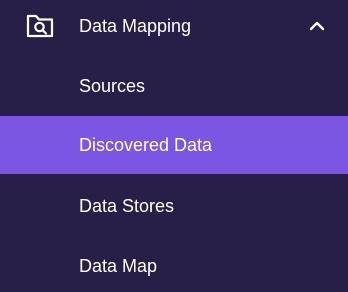  What do you see at coordinates (112, 86) in the screenshot?
I see `nav-item-label: Sources` at bounding box center [112, 86].